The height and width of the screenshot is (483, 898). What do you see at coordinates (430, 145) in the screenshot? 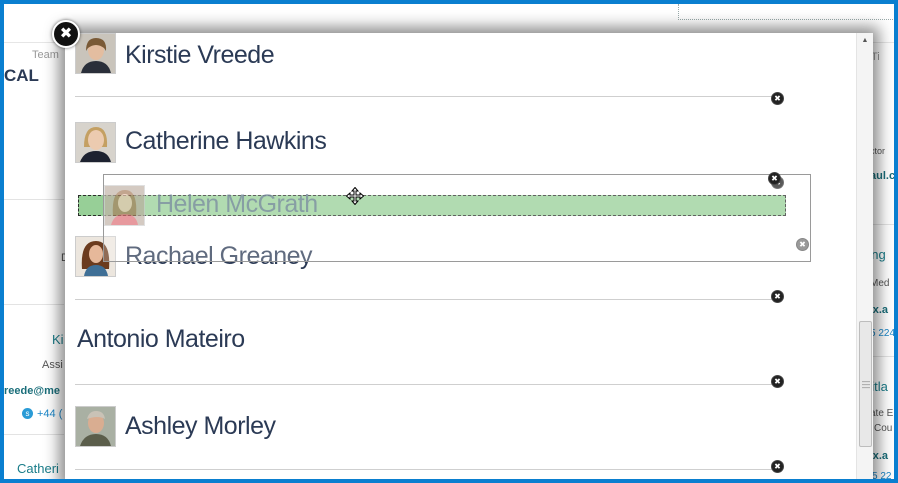
I see `list-item: Catherine Hawkins ✖` at bounding box center [430, 145].